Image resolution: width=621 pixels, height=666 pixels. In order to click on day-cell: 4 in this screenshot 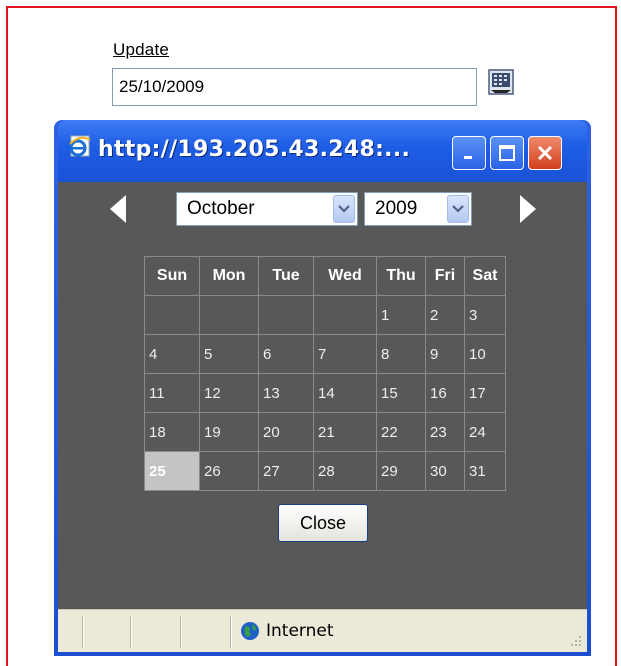, I will do `click(172, 354)`.